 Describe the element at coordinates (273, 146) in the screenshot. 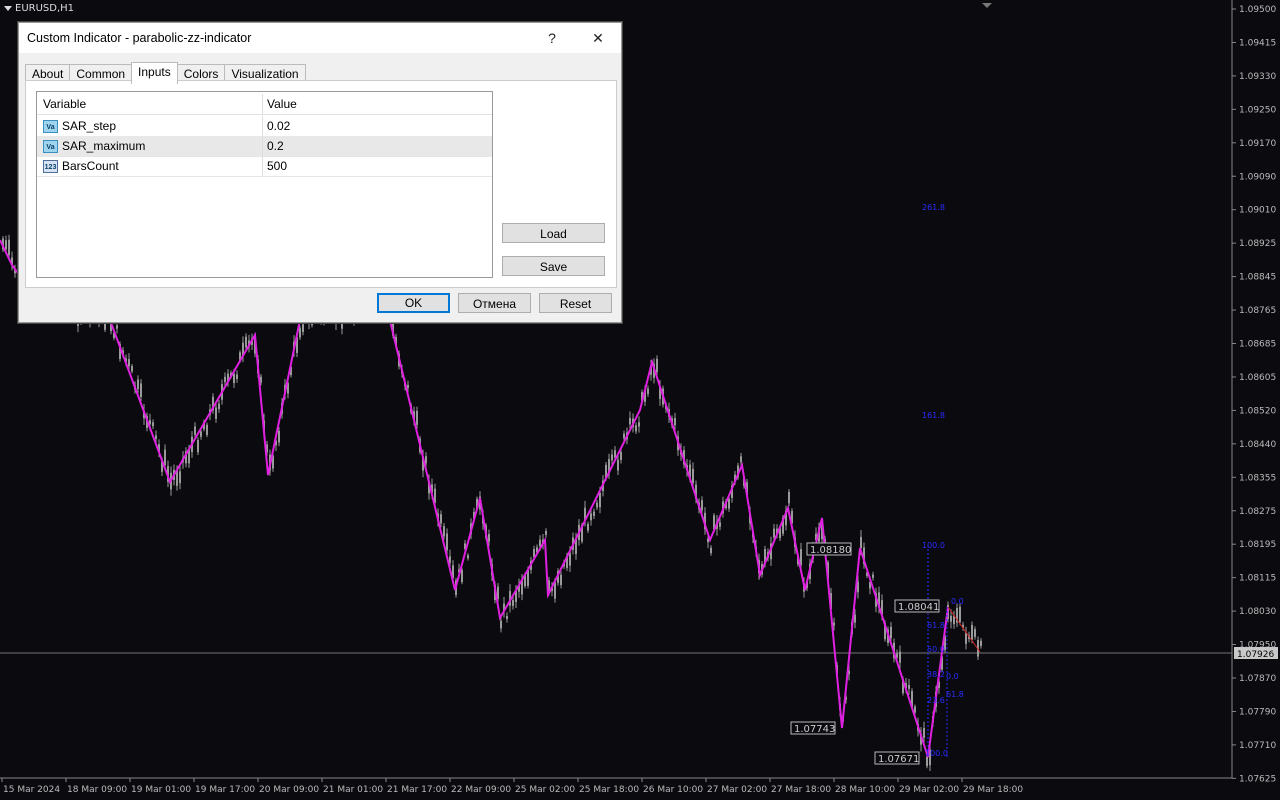

I see `variable-value: 0.2` at that location.